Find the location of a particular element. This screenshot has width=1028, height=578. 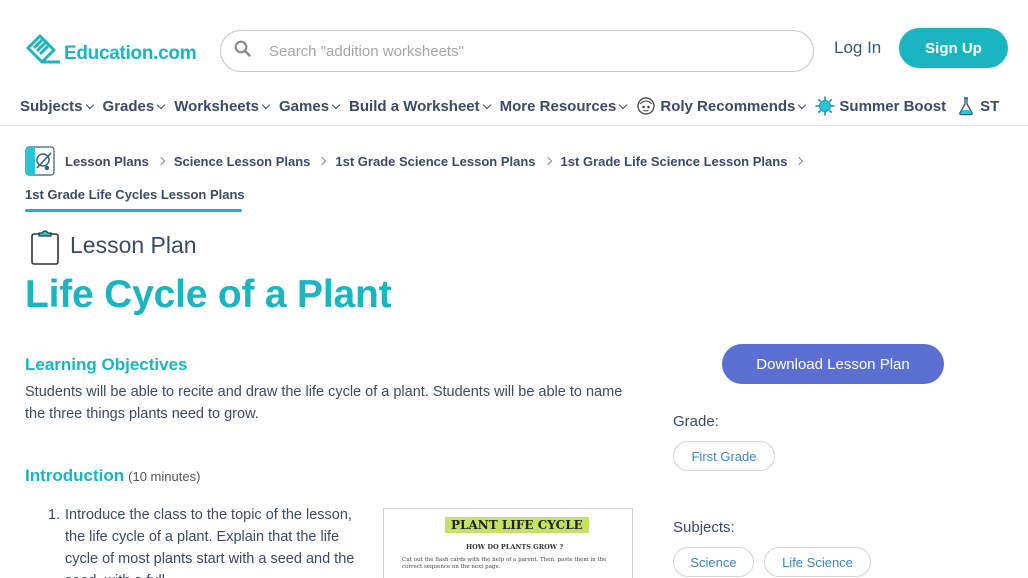

nav-label: Games is located at coordinates (304, 106).